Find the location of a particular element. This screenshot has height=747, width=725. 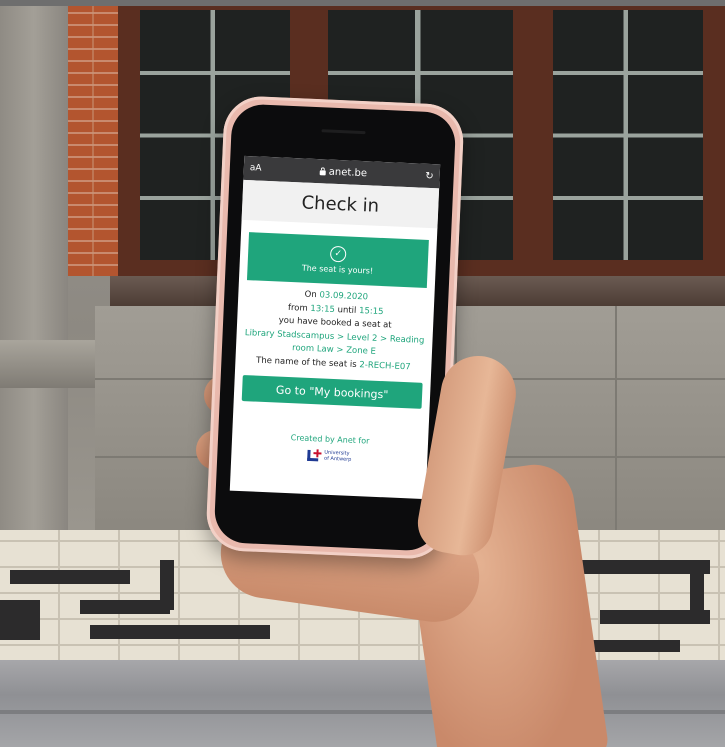

university-name: University of Antwerp is located at coordinates (338, 456).